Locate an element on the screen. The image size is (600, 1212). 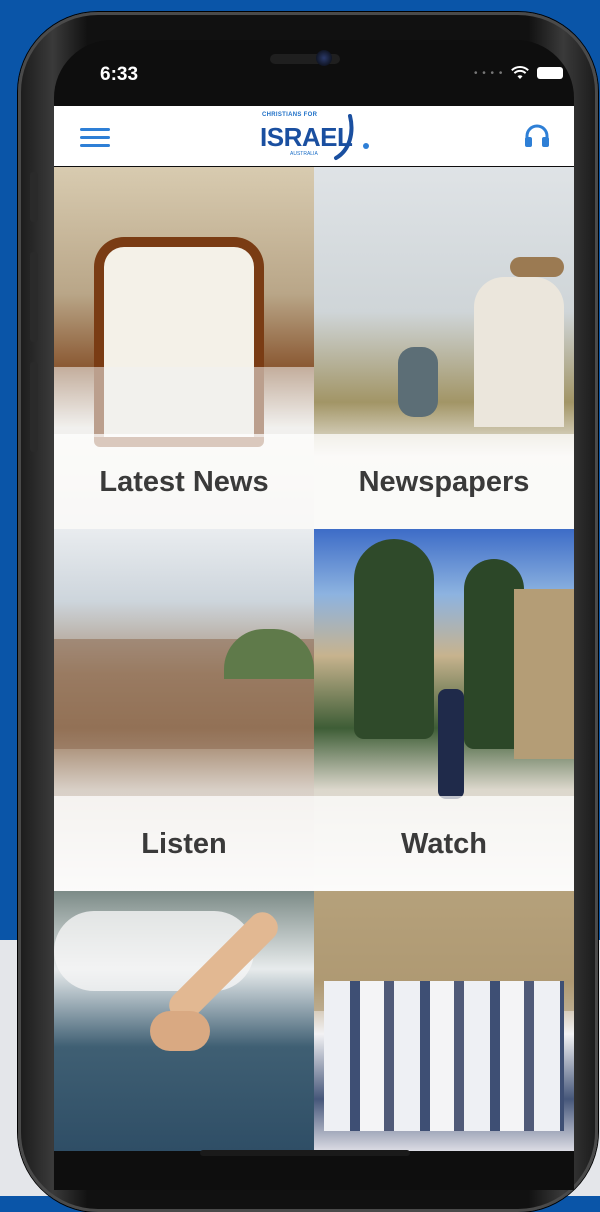
tile-western-wall is located at coordinates (444, 1021).